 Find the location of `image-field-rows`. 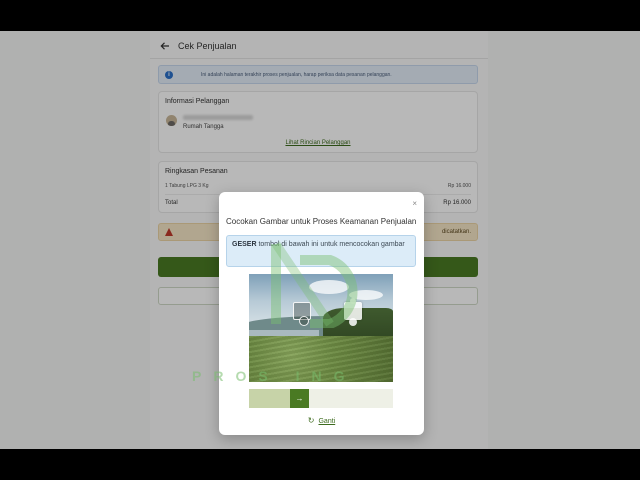

image-field-rows is located at coordinates (321, 359).